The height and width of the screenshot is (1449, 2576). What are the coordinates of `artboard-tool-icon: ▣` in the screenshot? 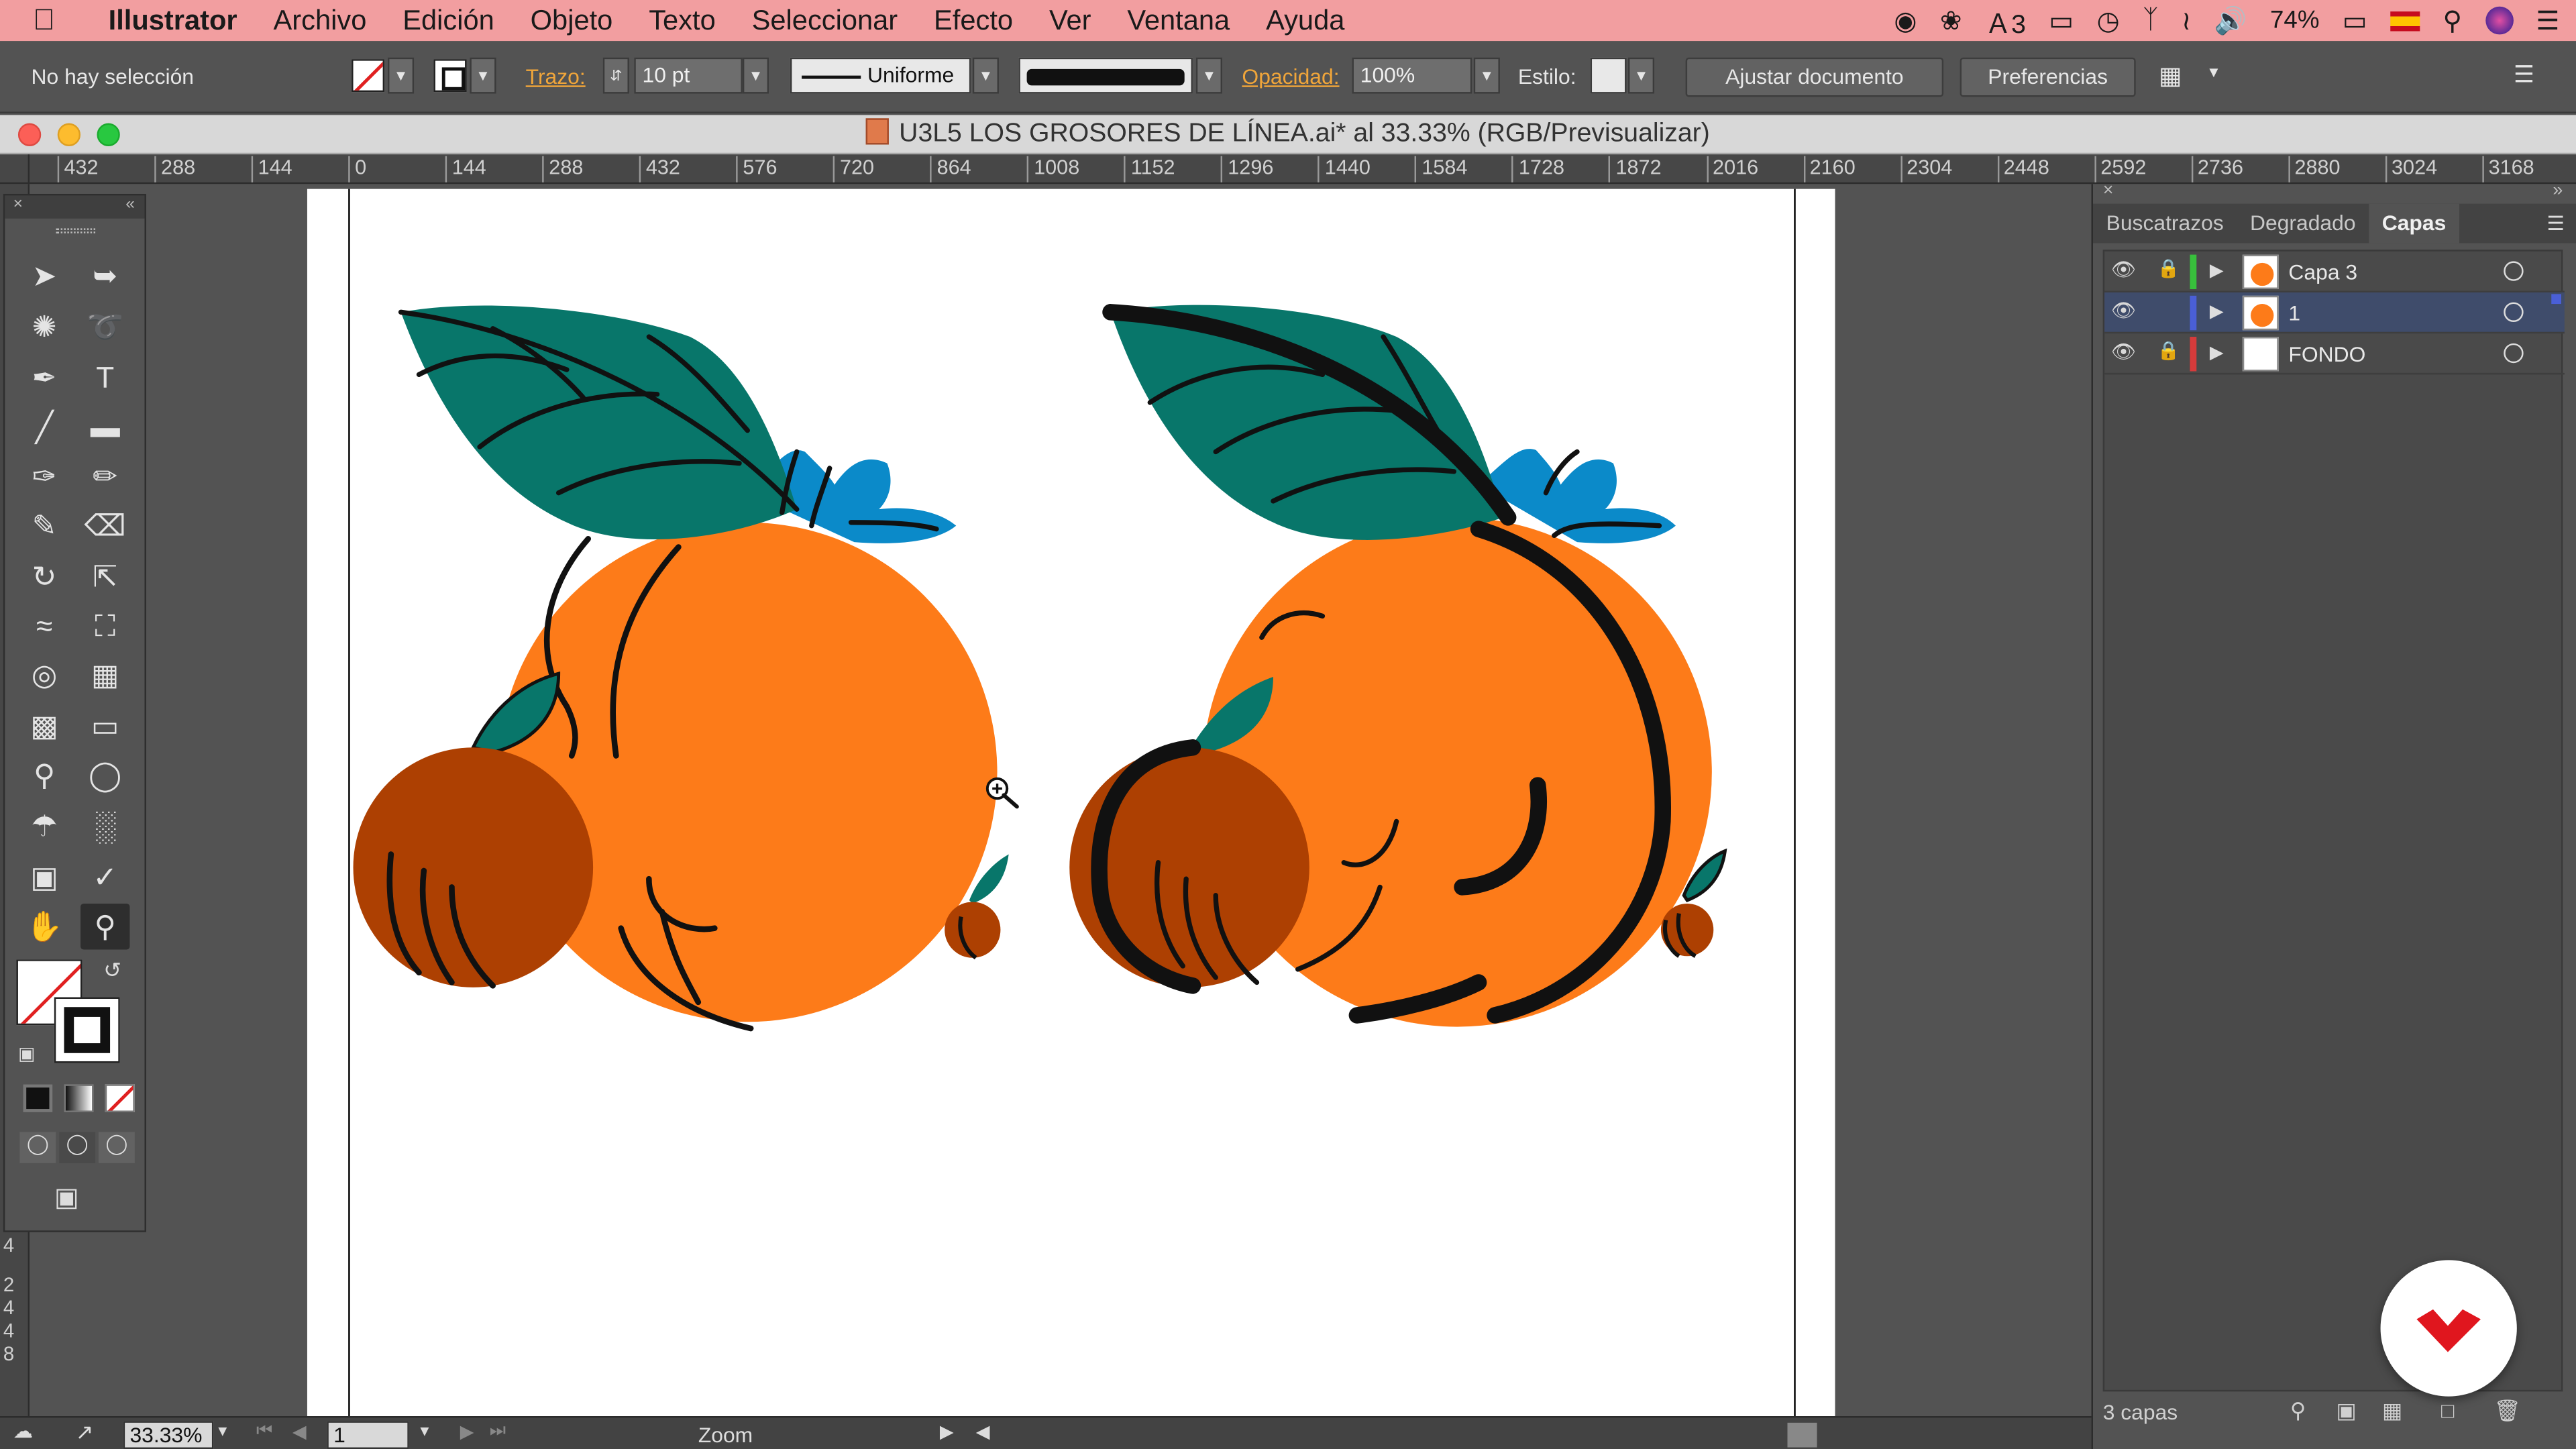 It's located at (43, 877).